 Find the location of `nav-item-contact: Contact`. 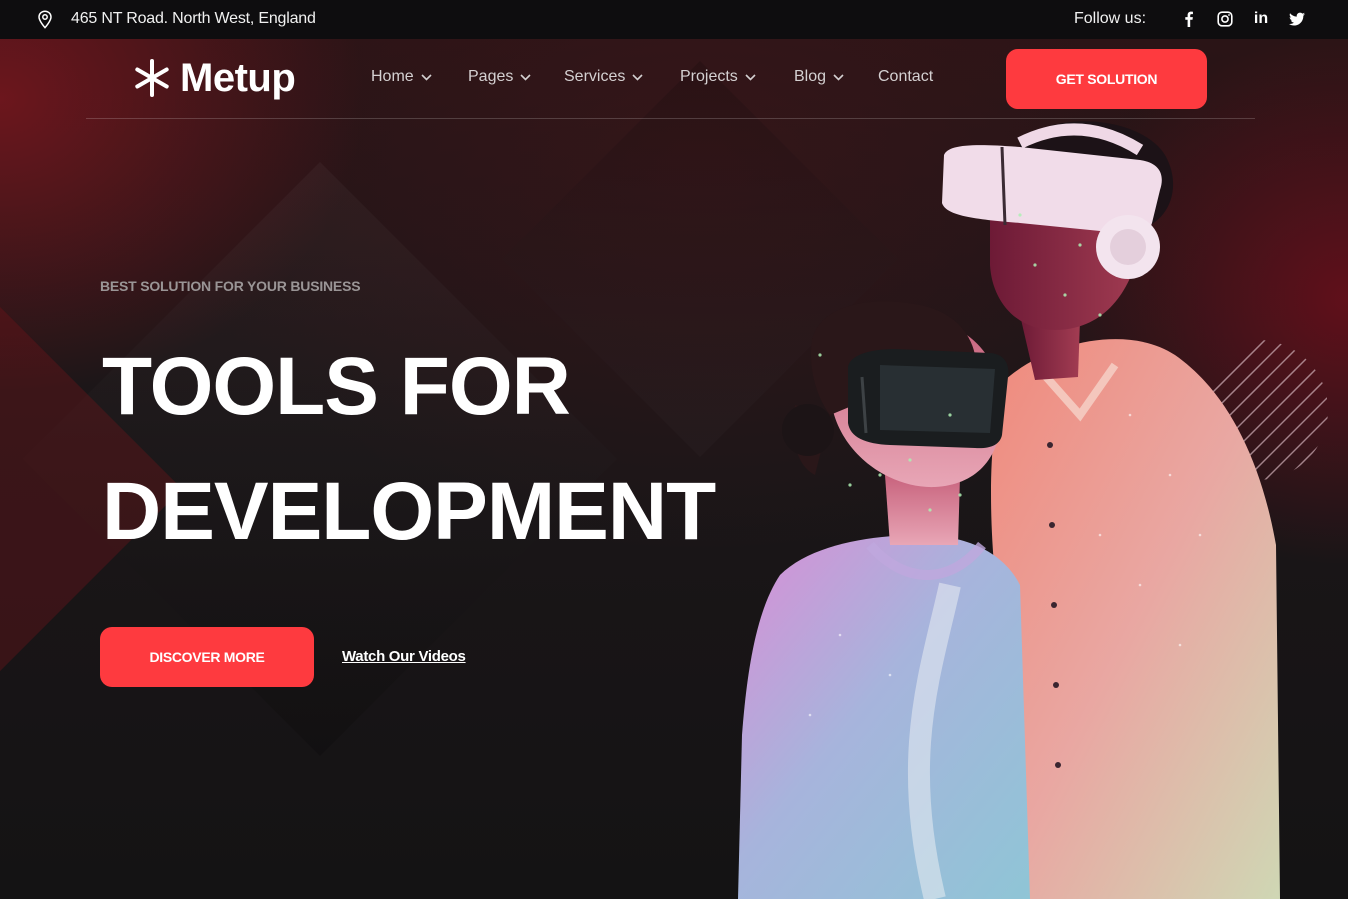

nav-item-contact: Contact is located at coordinates (905, 77).